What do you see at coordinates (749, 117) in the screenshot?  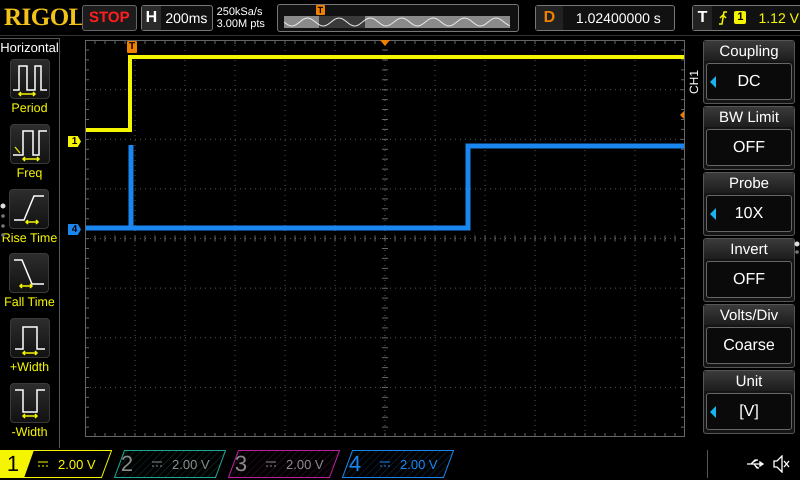 I see `menu-title: BW Limit` at bounding box center [749, 117].